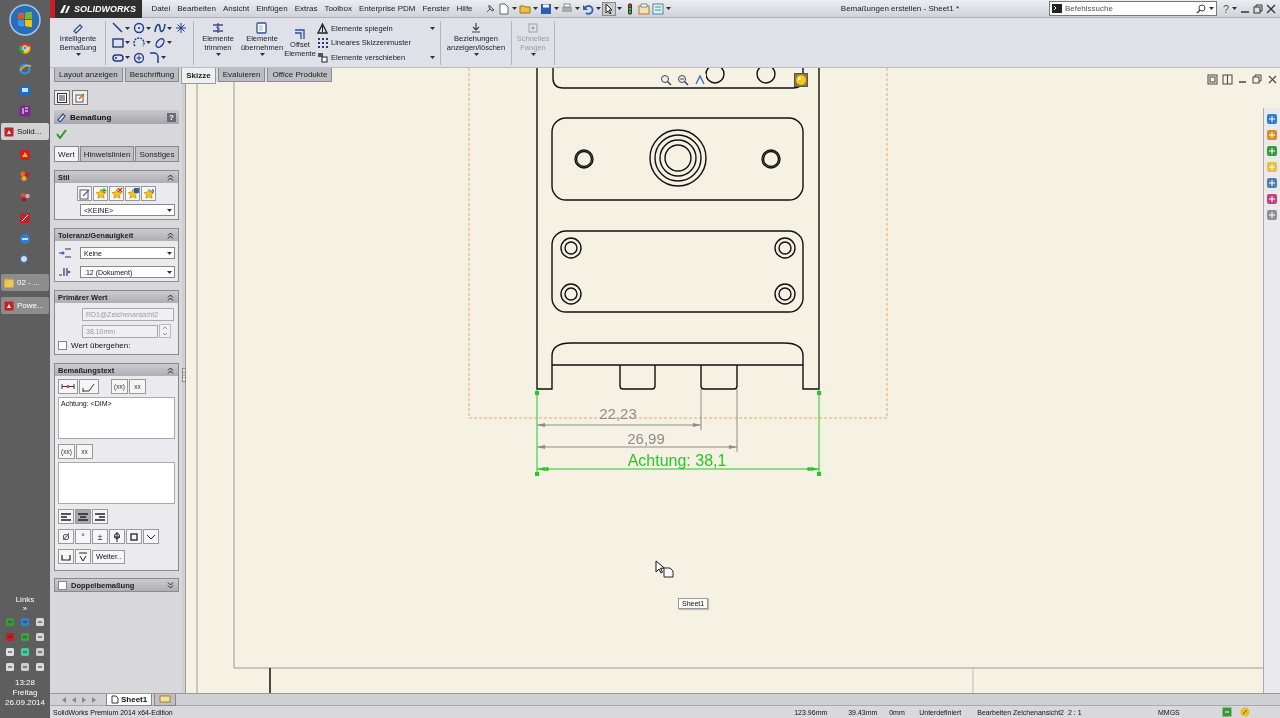  What do you see at coordinates (619, 409) in the screenshot?
I see `dimension-line` at bounding box center [619, 409].